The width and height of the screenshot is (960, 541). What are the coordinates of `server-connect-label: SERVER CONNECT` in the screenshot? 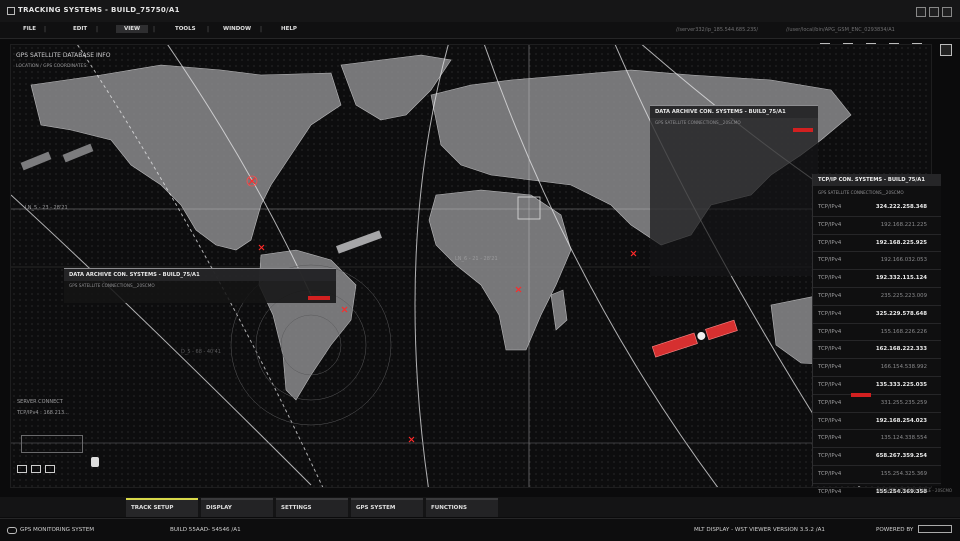 It's located at (40, 402).